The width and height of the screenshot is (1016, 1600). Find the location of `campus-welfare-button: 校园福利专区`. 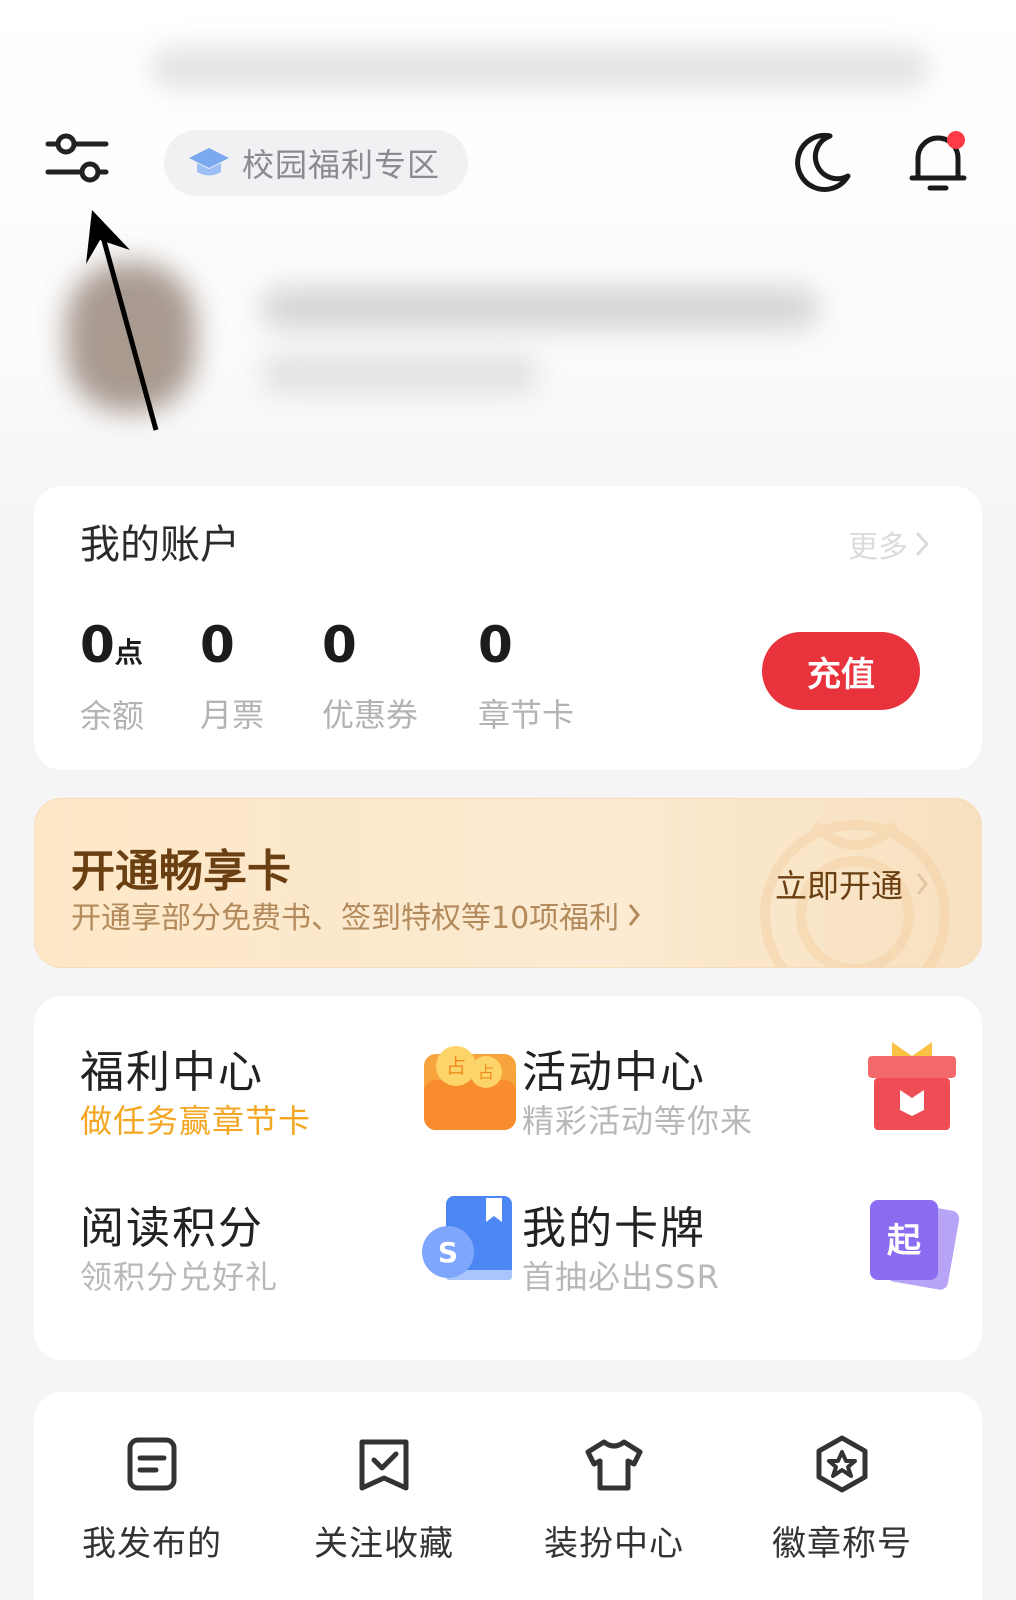

campus-welfare-button: 校园福利专区 is located at coordinates (316, 163).